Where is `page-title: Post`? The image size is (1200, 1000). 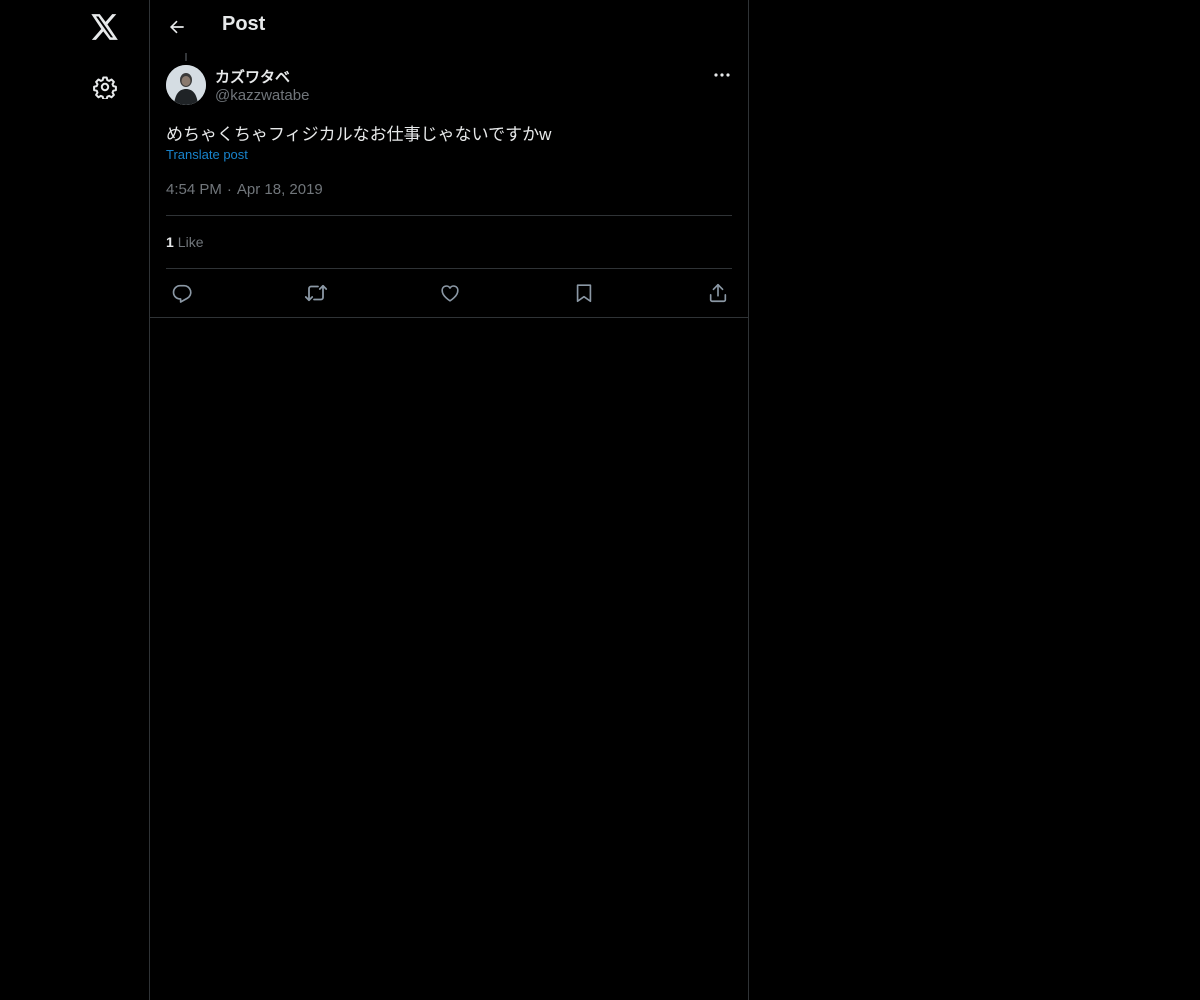
page-title: Post is located at coordinates (244, 24).